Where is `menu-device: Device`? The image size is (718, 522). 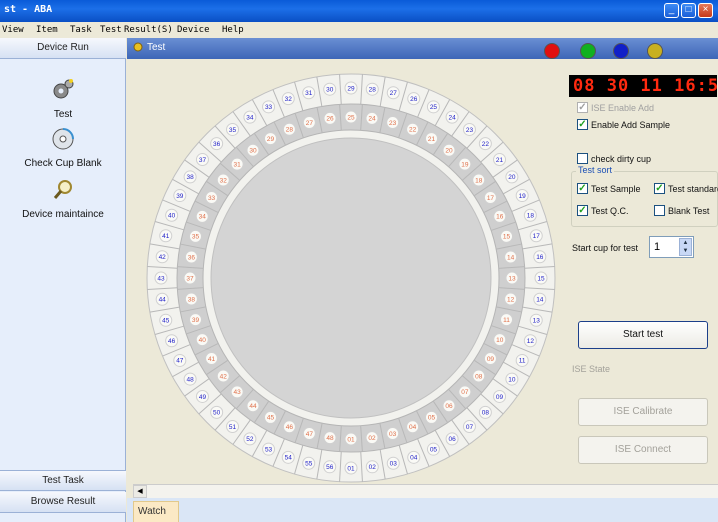 menu-device: Device is located at coordinates (193, 30).